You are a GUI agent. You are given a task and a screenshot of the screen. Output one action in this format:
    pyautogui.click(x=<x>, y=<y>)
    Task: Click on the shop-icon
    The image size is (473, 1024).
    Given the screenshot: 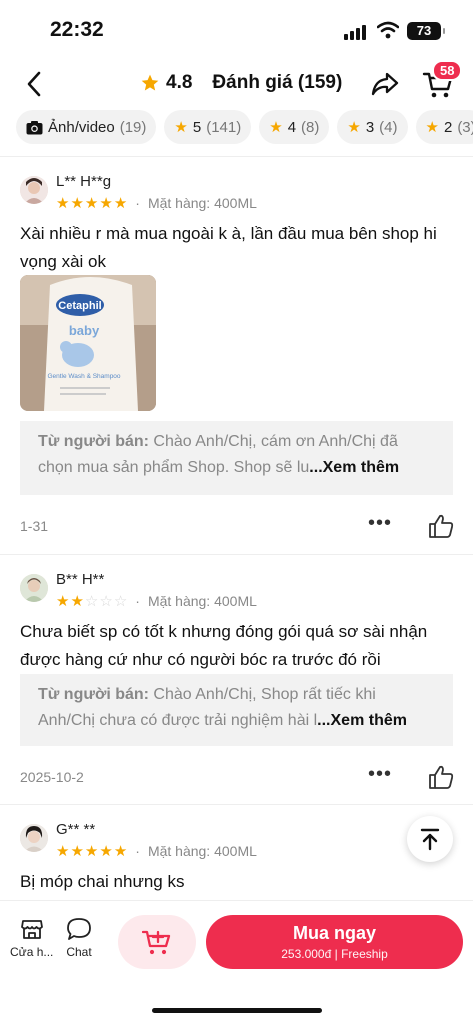 What is the action you would take?
    pyautogui.click(x=31, y=929)
    